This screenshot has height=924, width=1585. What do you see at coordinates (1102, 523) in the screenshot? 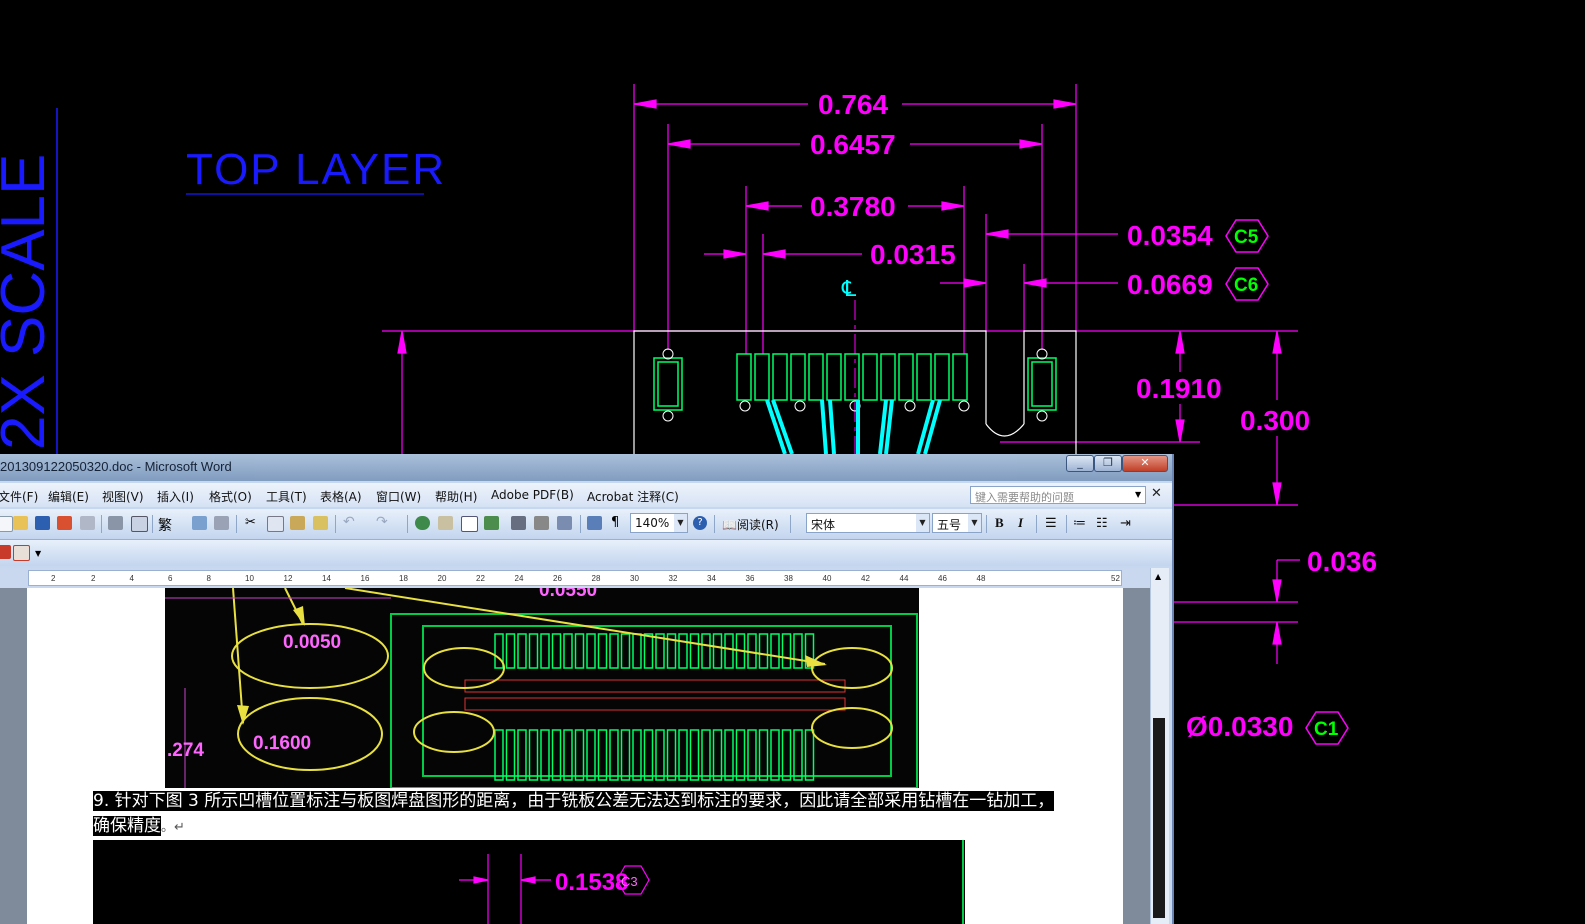
I see `bullets-icon: ☷` at bounding box center [1102, 523].